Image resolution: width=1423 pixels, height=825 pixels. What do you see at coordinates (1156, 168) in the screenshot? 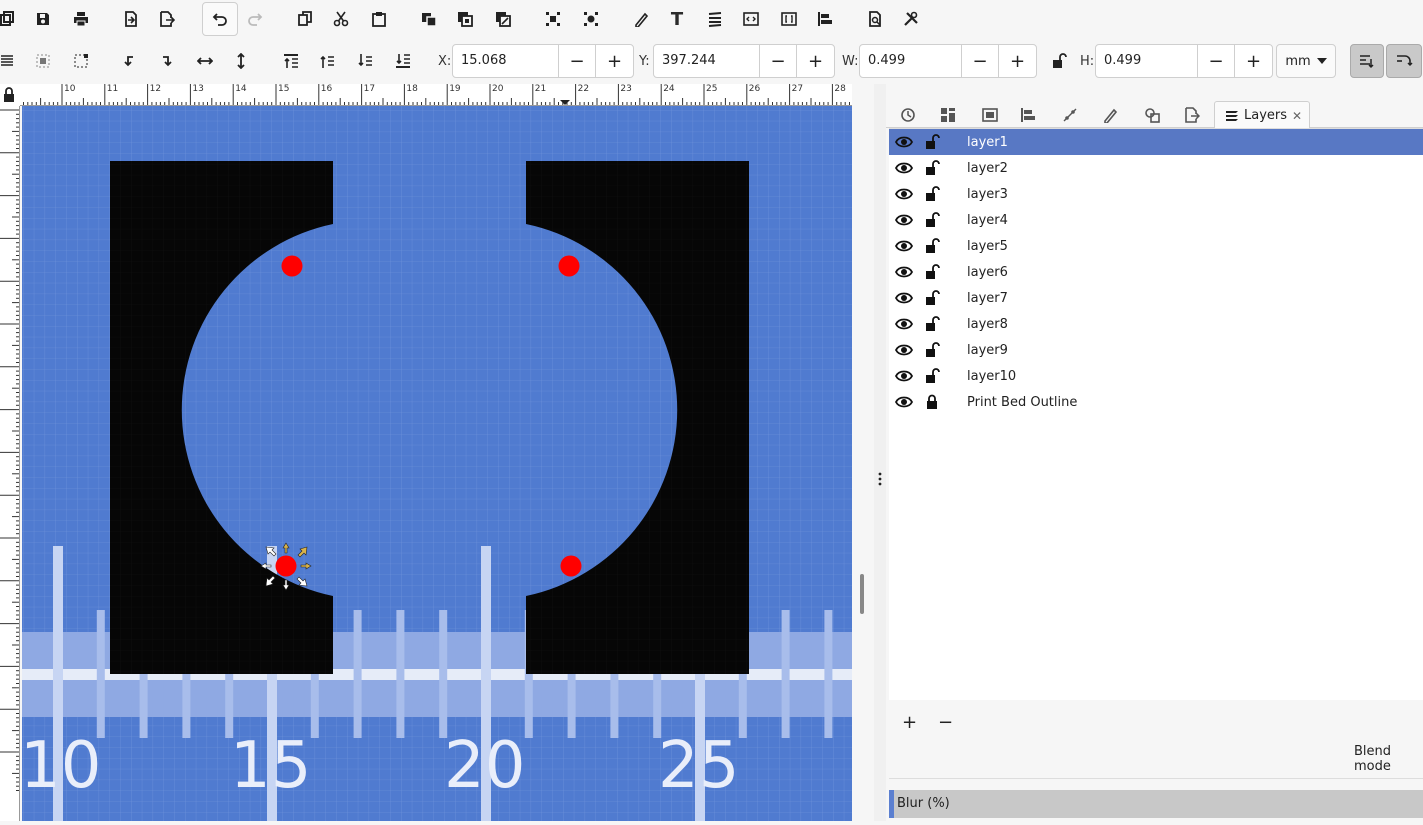
I see `layer-row: layer2` at bounding box center [1156, 168].